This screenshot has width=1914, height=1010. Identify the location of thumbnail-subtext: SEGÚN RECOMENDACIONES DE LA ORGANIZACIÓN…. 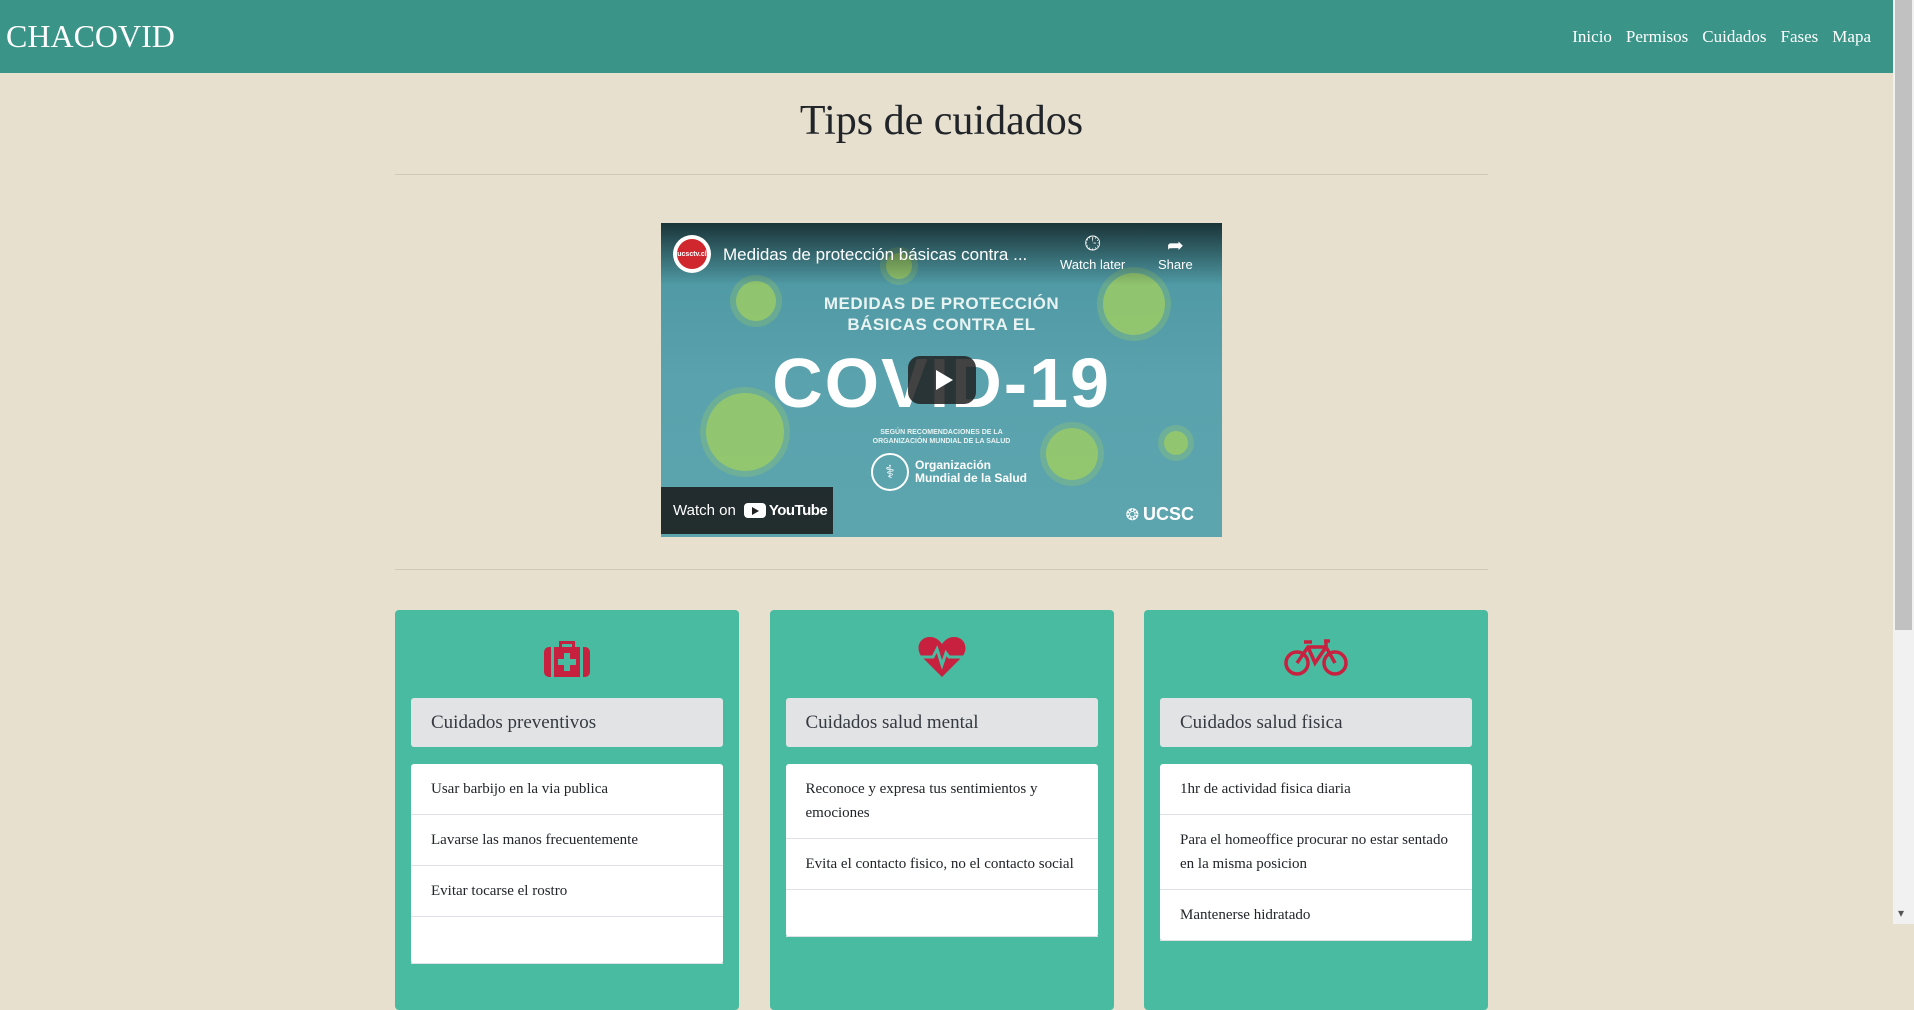
(941, 437).